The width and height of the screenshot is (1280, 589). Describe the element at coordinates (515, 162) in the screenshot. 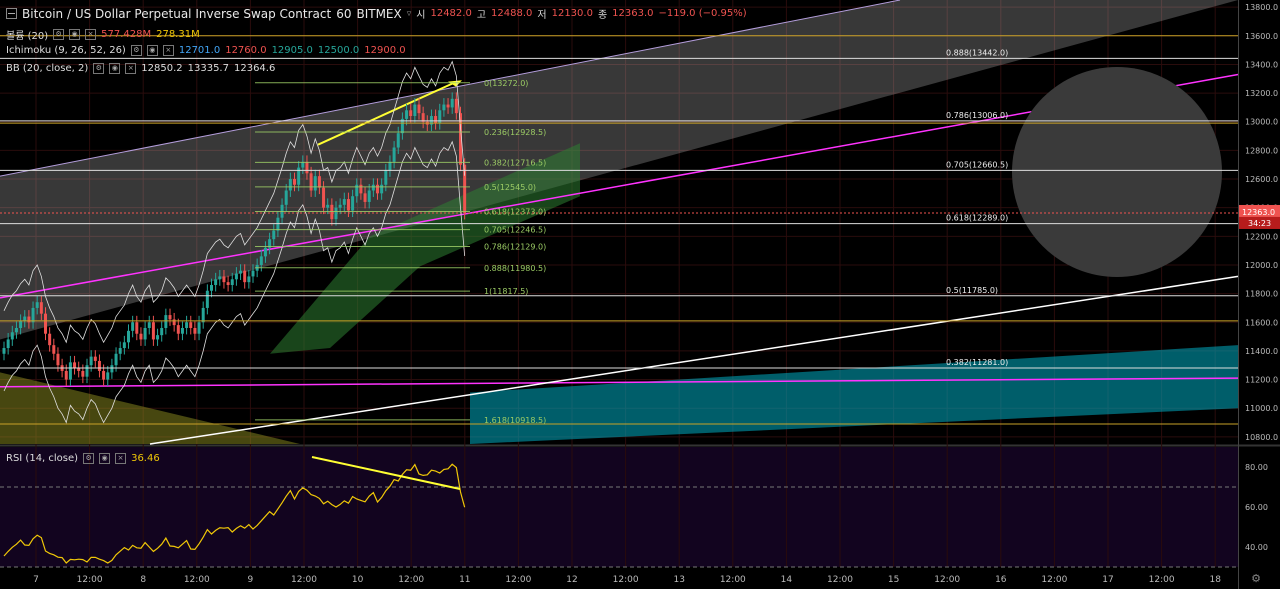

I see `fib-short-label: 0.382(12716.5)` at that location.